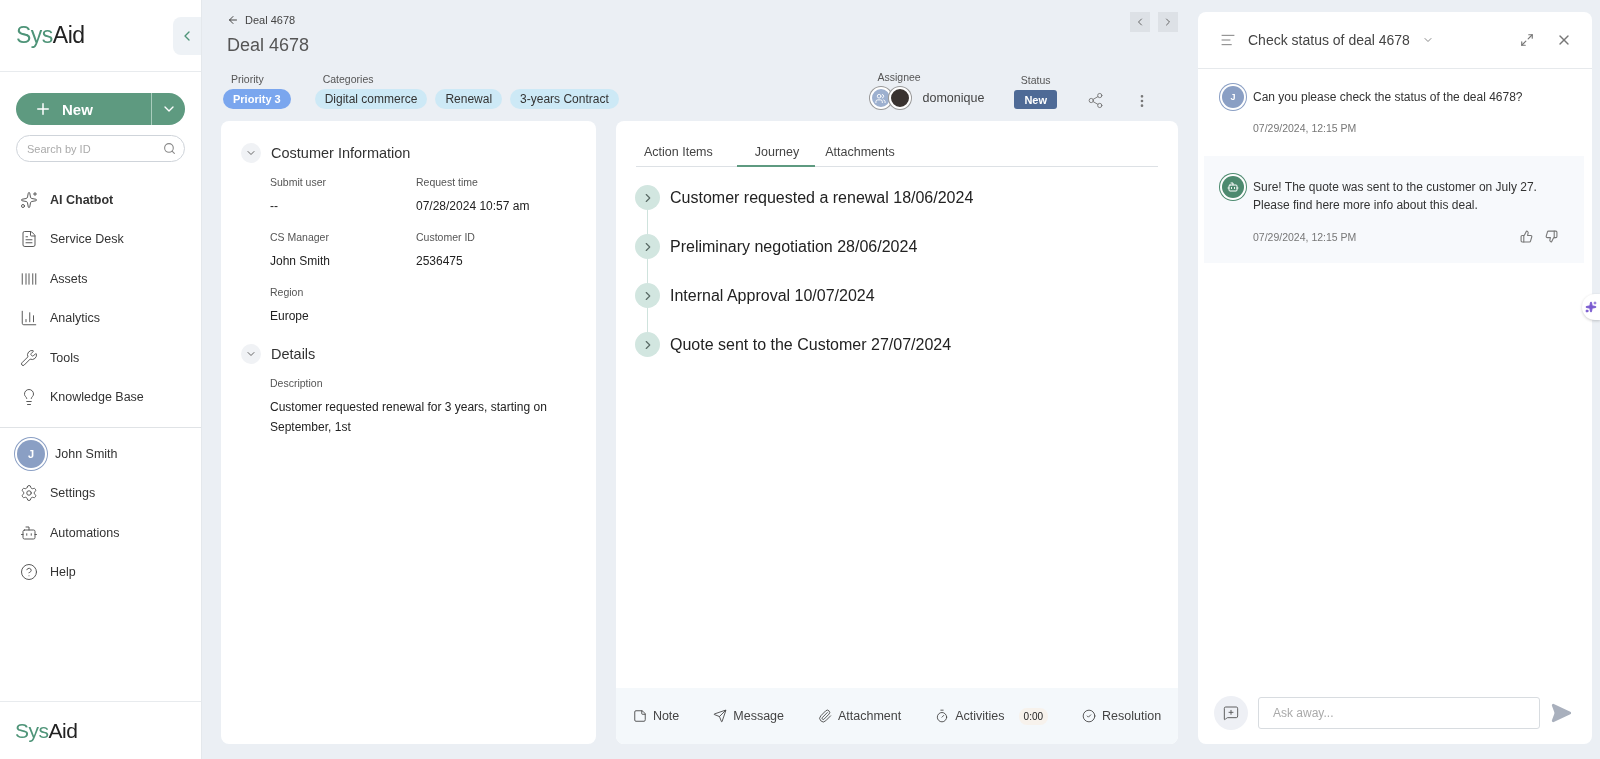 The width and height of the screenshot is (1600, 759). Describe the element at coordinates (899, 98) in the screenshot. I see `avatar-placeholder` at that location.